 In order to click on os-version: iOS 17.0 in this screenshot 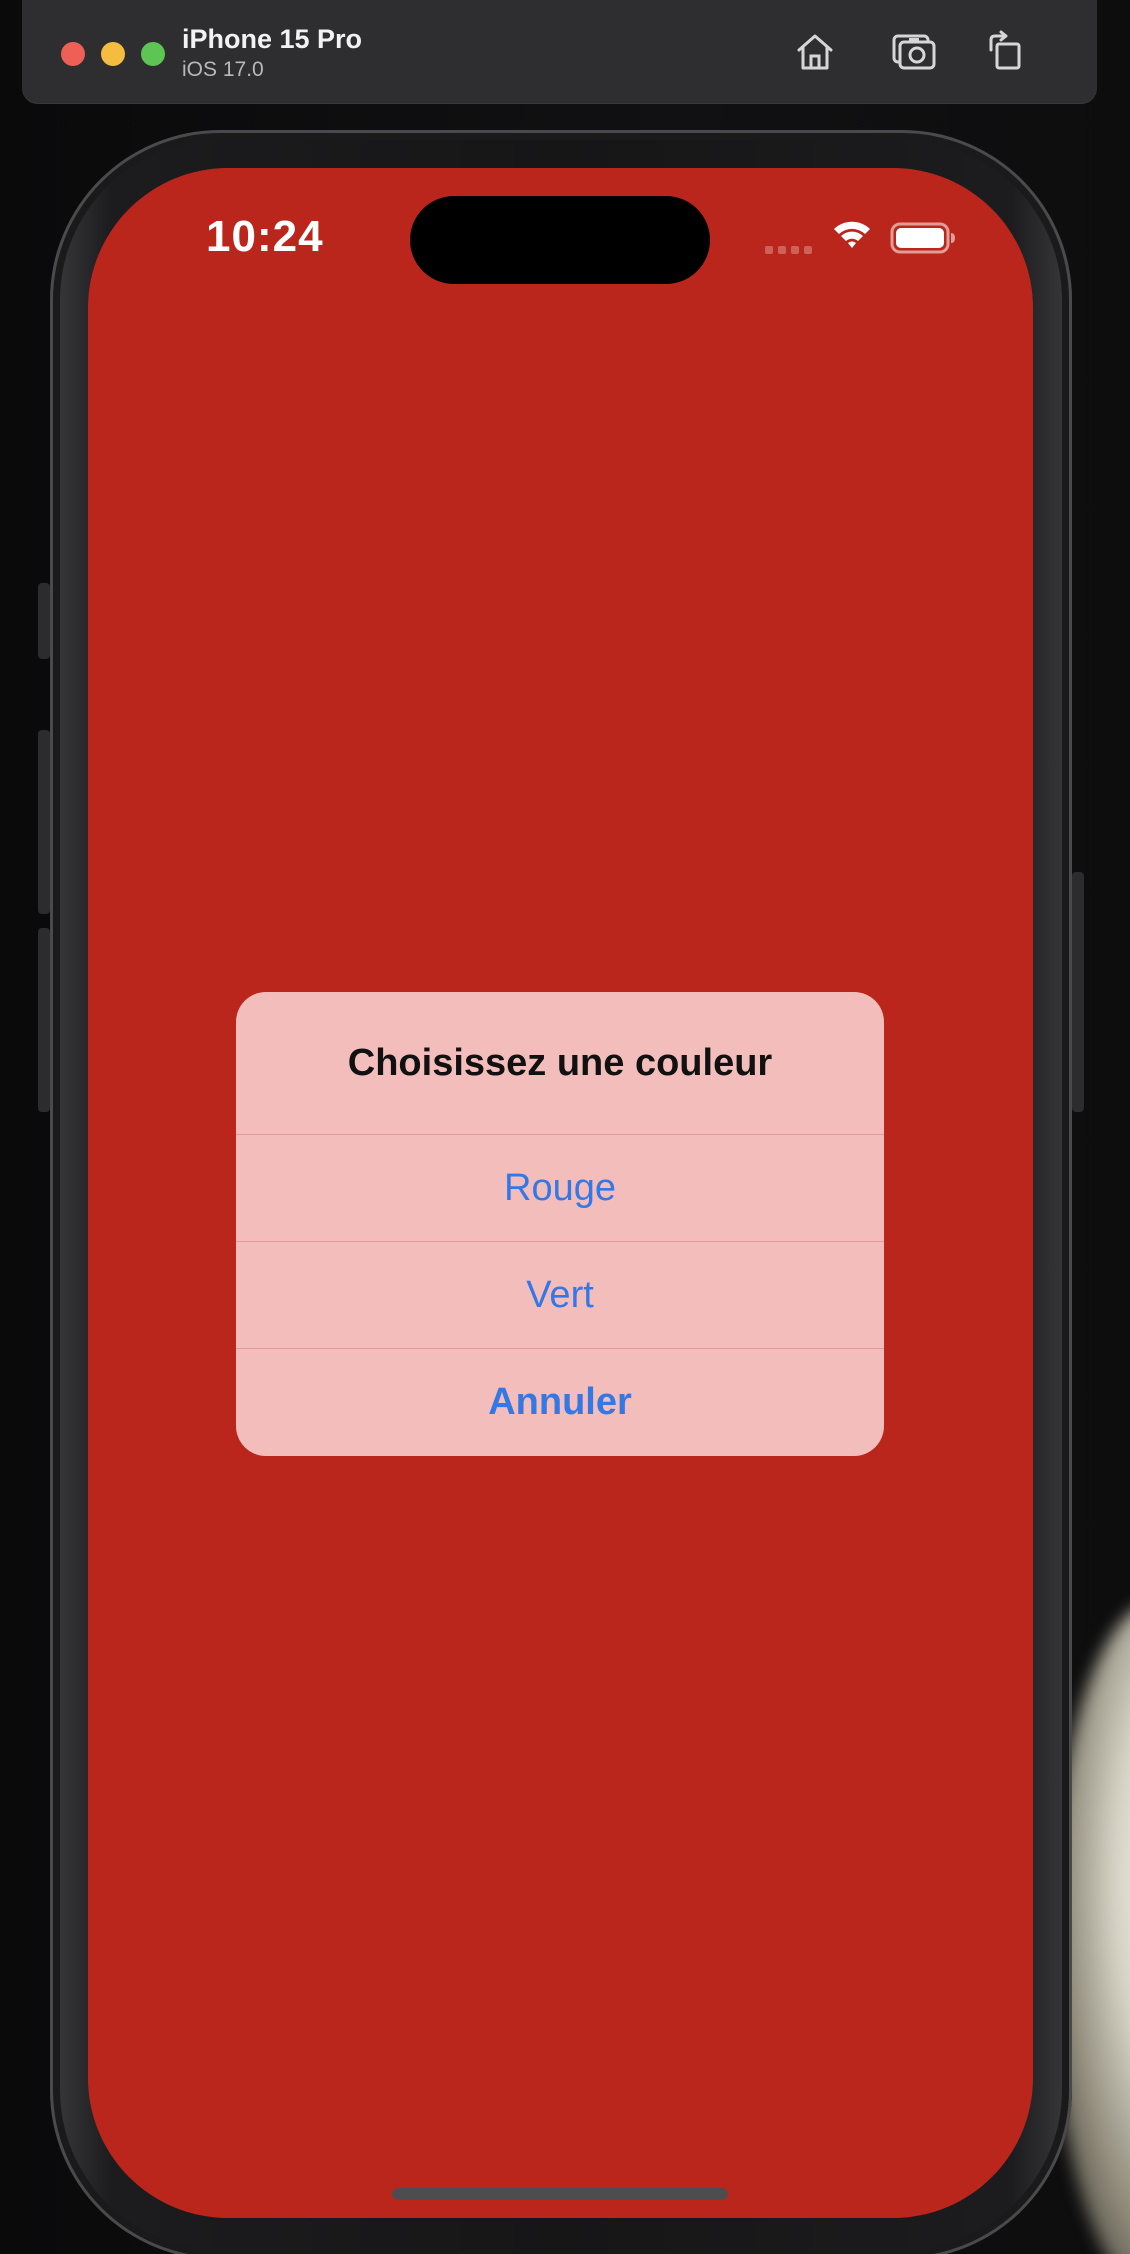, I will do `click(223, 69)`.